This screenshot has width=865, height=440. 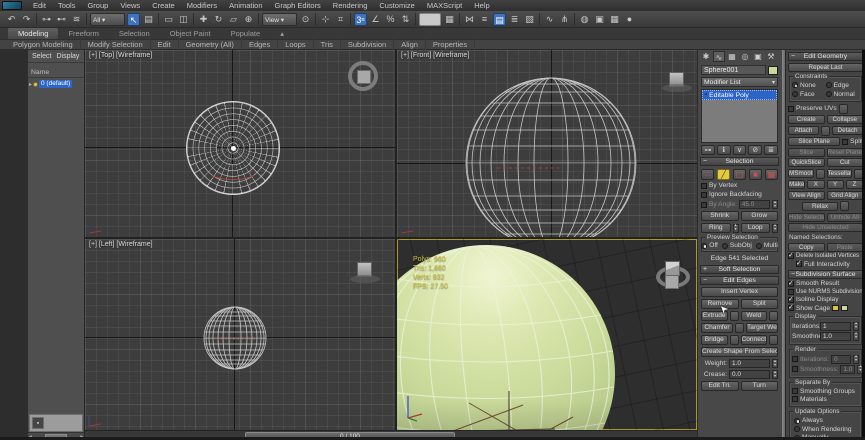 I want to click on ribbon-tab: Object Paint, so click(x=190, y=33).